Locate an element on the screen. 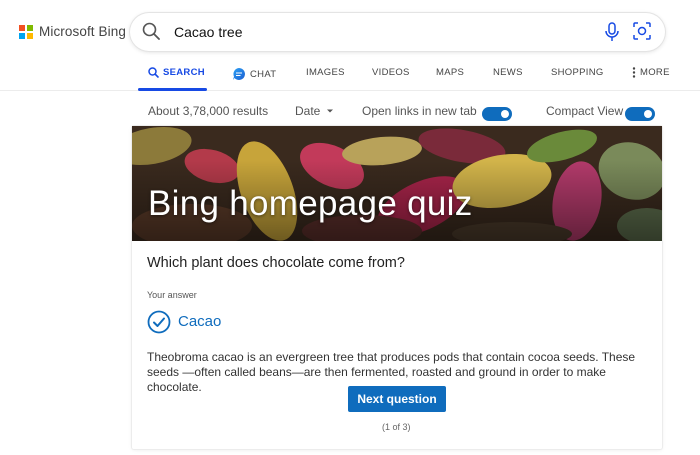 The width and height of the screenshot is (700, 455). tab-more: MORE is located at coordinates (651, 72).